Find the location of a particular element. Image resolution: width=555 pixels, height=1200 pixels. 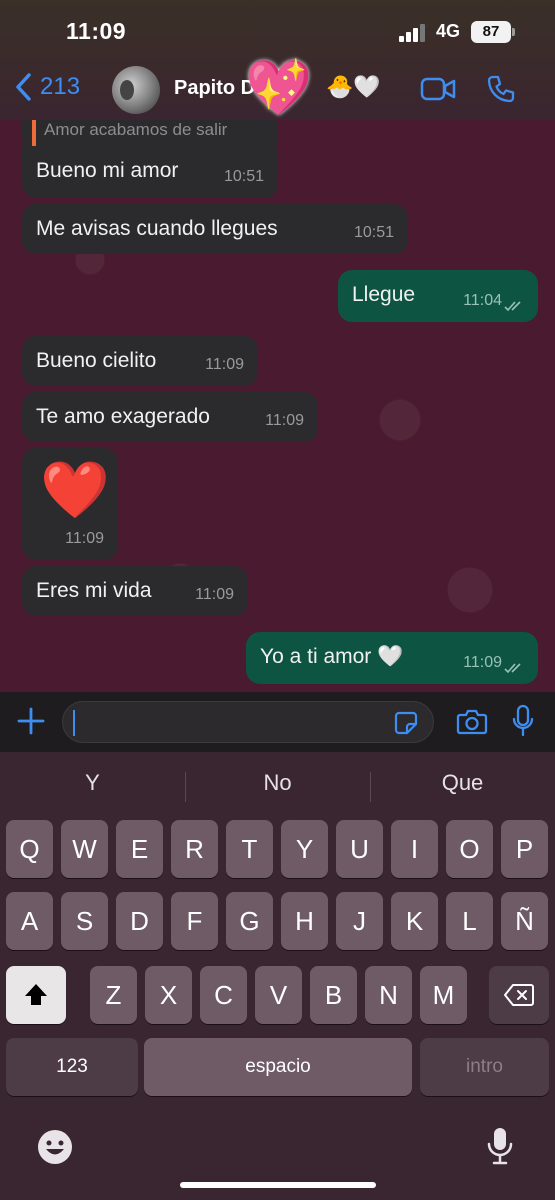

suggestion-1: Y is located at coordinates (92, 783).